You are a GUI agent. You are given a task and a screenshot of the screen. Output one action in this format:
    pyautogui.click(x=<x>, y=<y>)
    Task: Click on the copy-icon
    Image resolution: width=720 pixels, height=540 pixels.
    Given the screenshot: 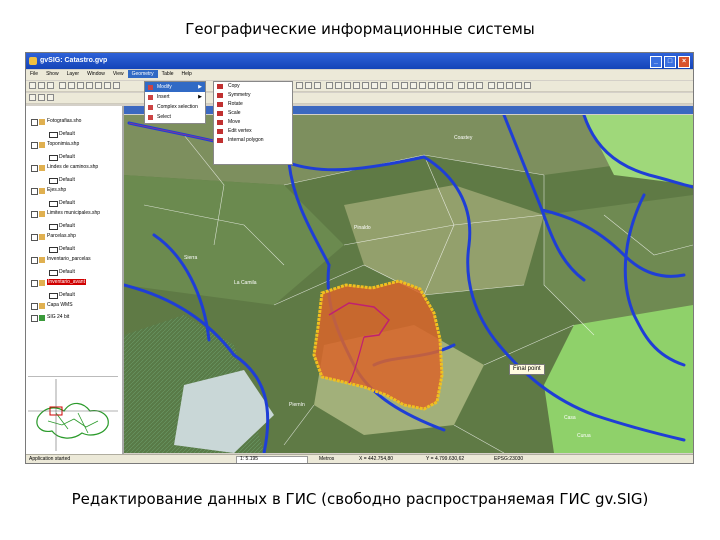 What is the action you would take?
    pyautogui.click(x=395, y=85)
    